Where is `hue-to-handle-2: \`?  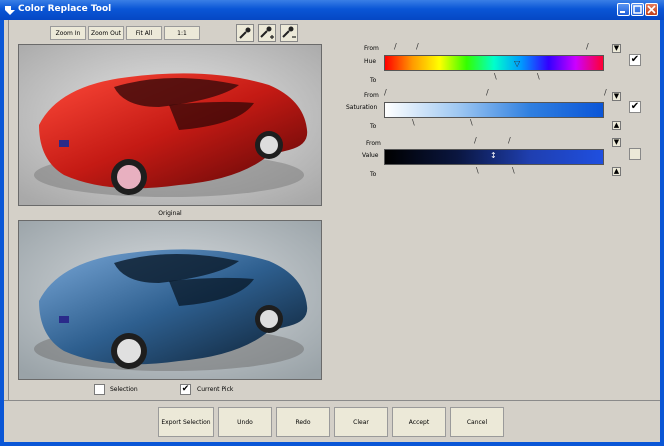
hue-to-handle-2: \ is located at coordinates (538, 76).